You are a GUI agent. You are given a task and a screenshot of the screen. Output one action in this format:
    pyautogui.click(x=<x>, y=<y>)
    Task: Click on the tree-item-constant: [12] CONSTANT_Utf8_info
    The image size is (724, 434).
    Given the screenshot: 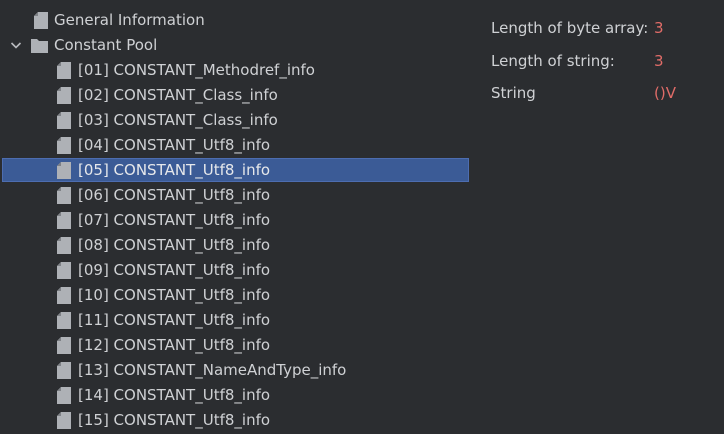 What is the action you would take?
    pyautogui.click(x=236, y=345)
    